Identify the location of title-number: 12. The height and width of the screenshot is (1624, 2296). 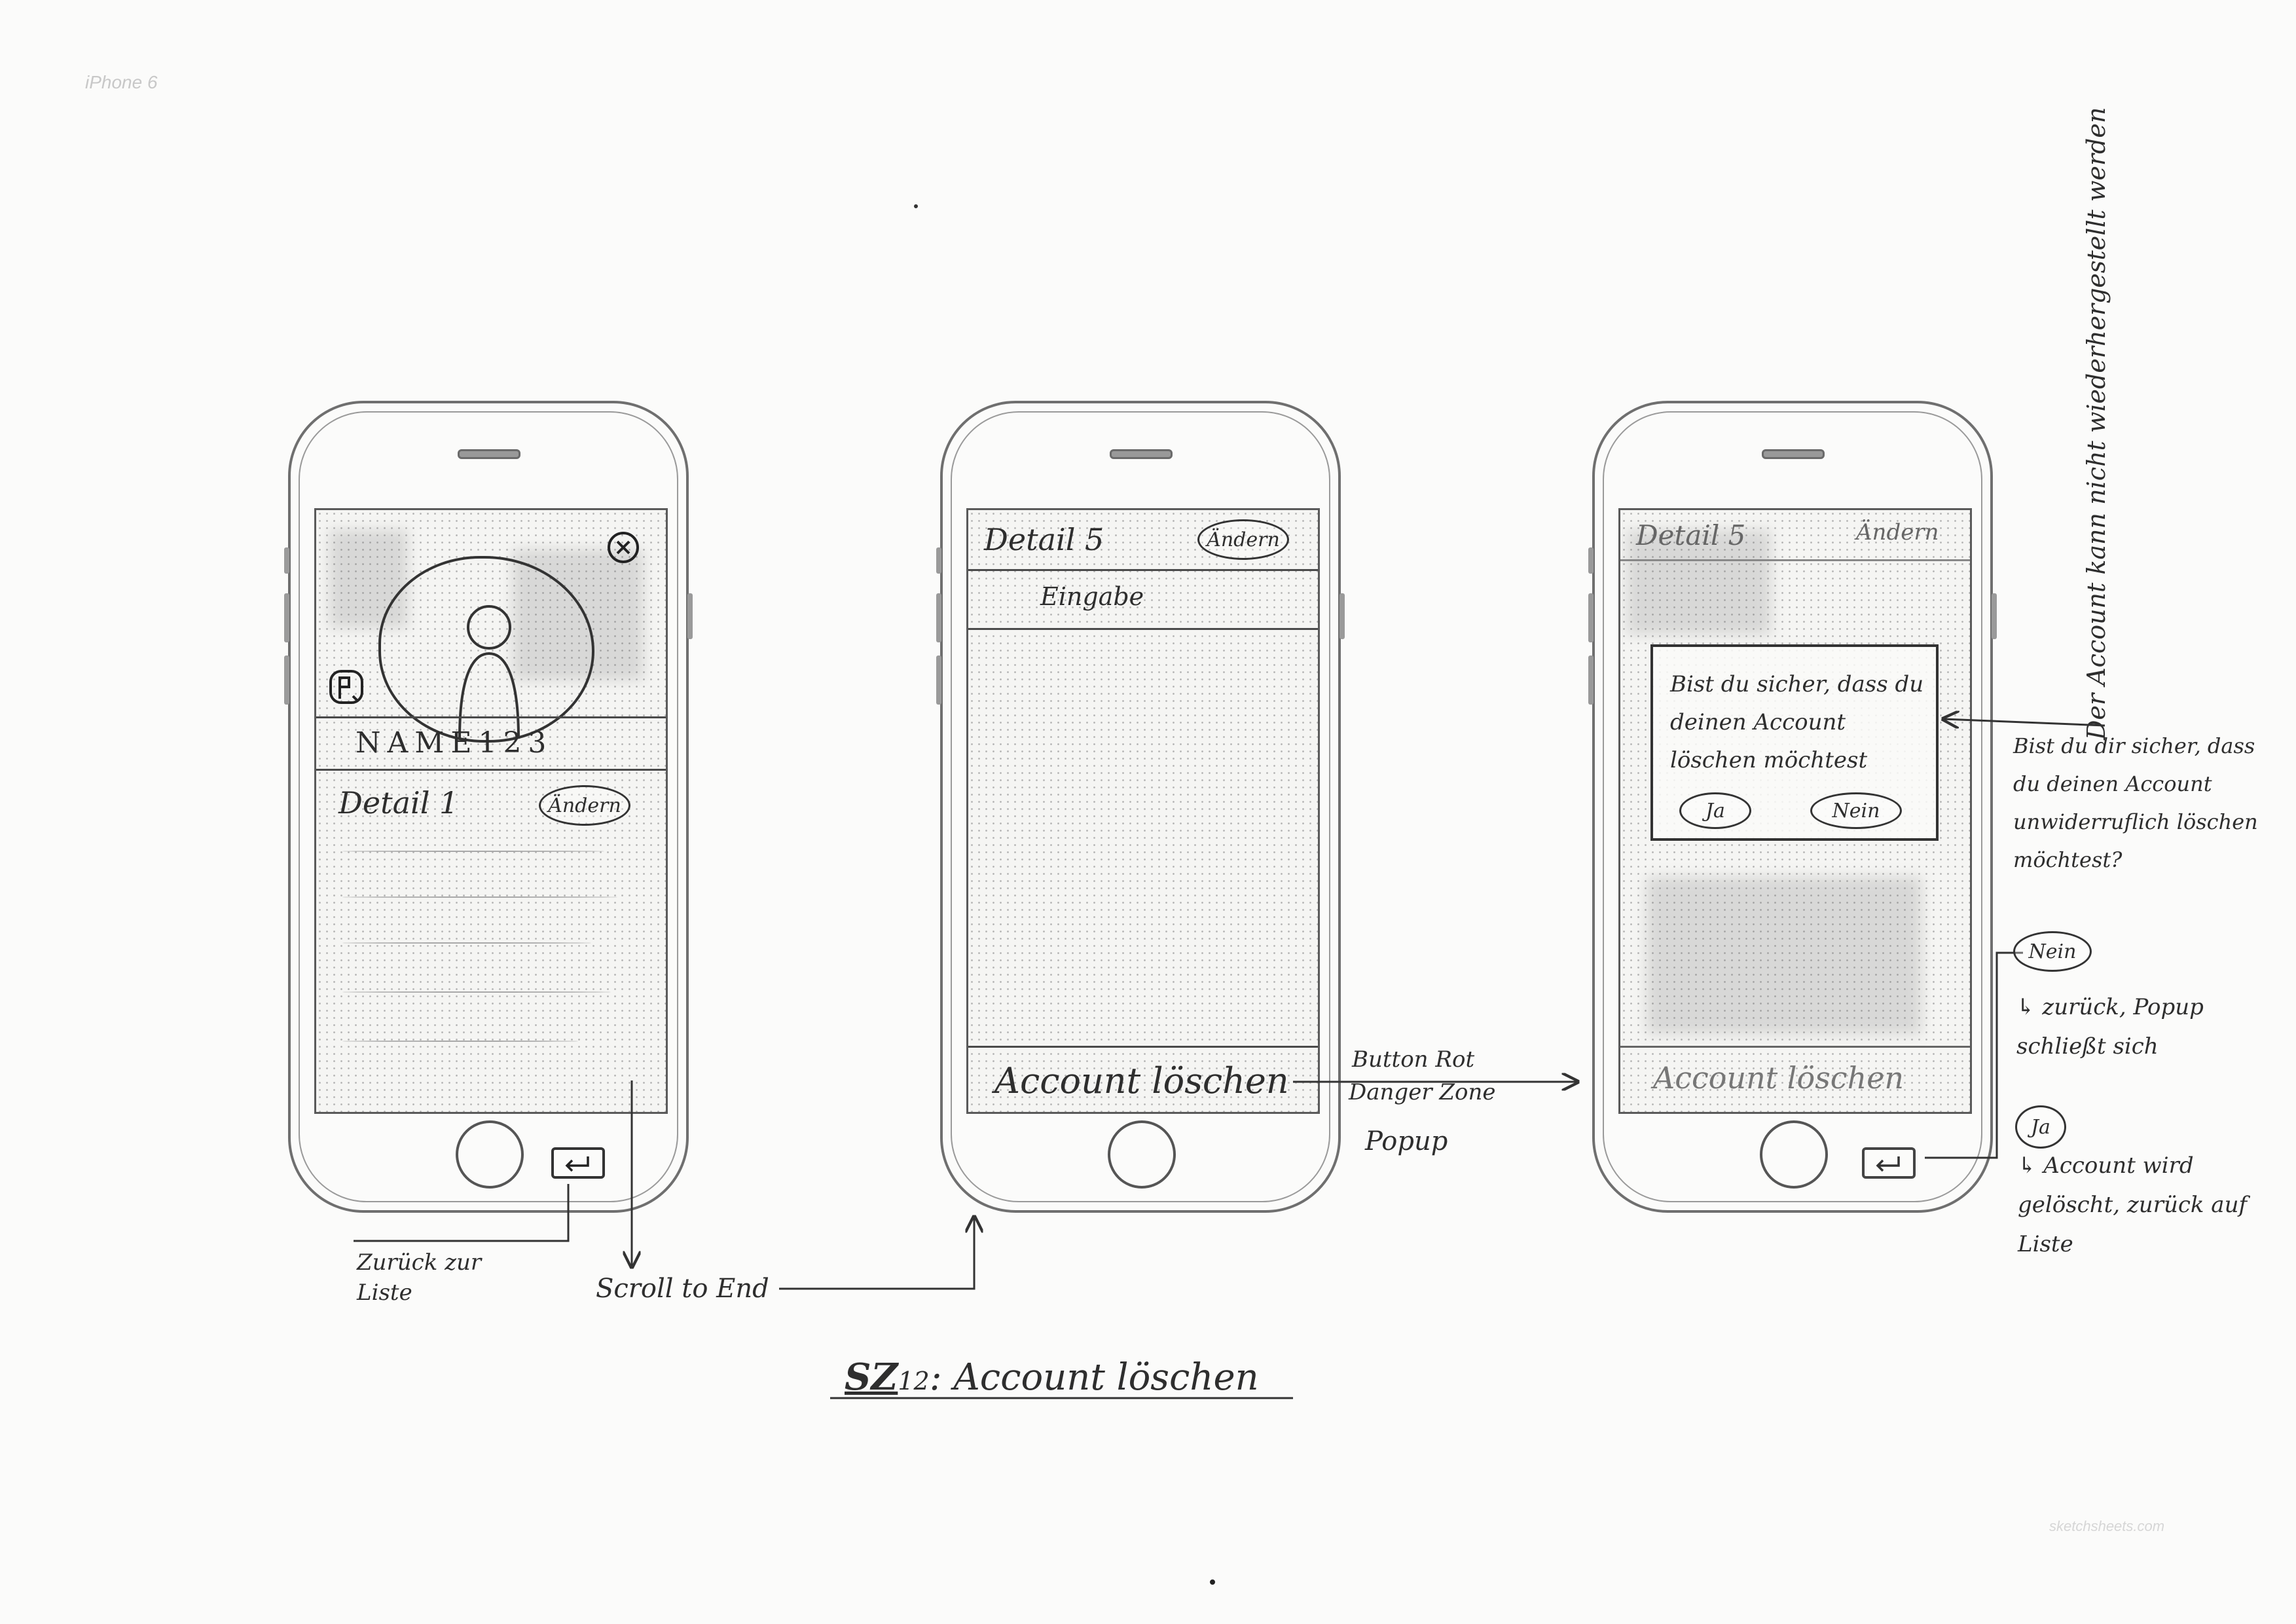
(914, 1381).